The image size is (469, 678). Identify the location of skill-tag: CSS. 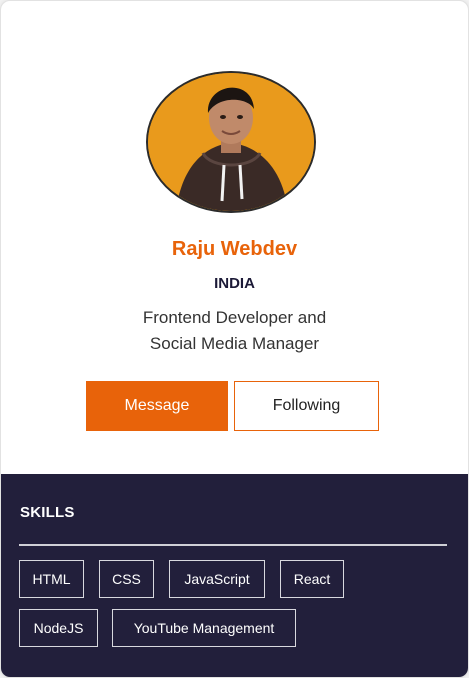
(126, 579).